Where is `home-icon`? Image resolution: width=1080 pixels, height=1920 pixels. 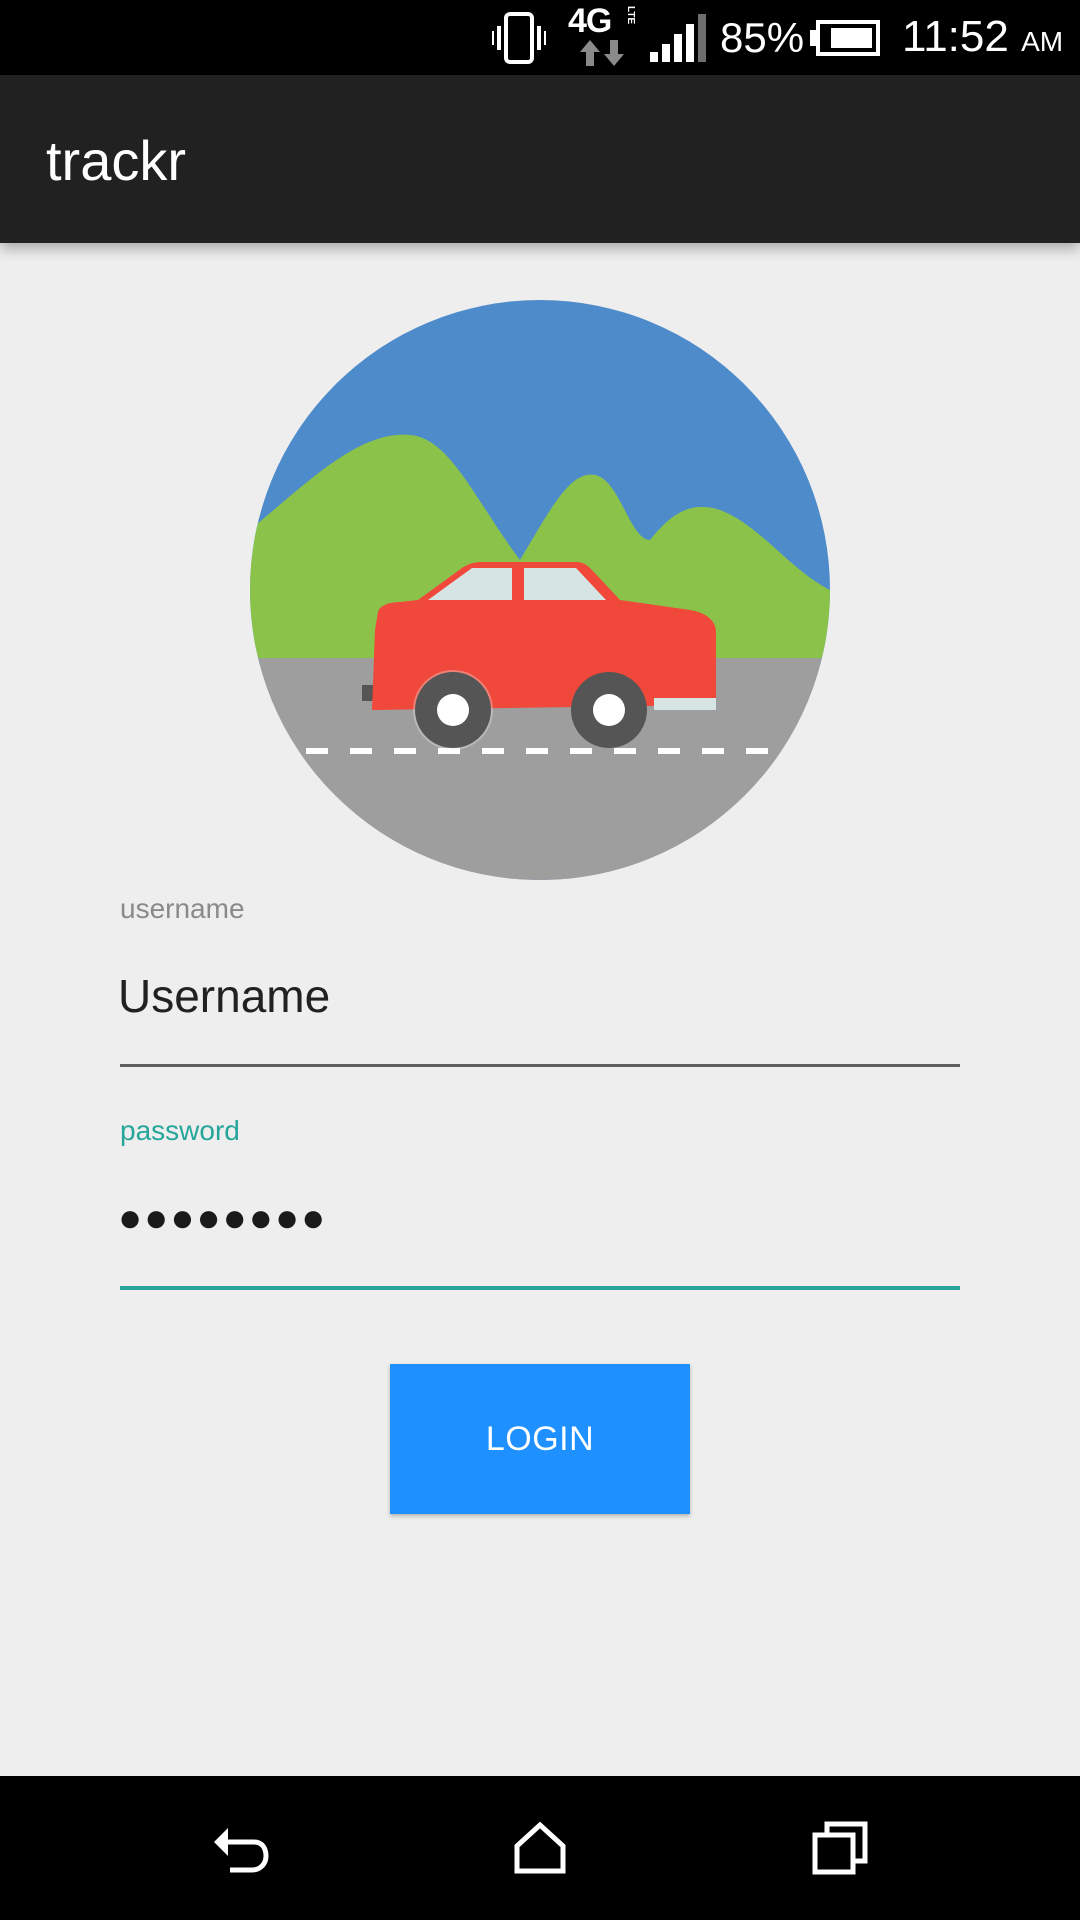 home-icon is located at coordinates (540, 1848).